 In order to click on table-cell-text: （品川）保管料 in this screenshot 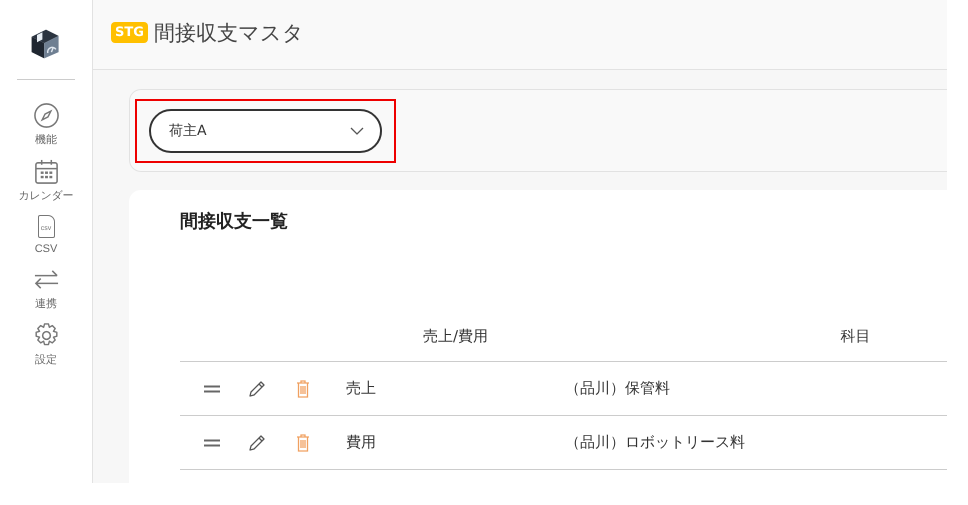, I will do `click(618, 388)`.